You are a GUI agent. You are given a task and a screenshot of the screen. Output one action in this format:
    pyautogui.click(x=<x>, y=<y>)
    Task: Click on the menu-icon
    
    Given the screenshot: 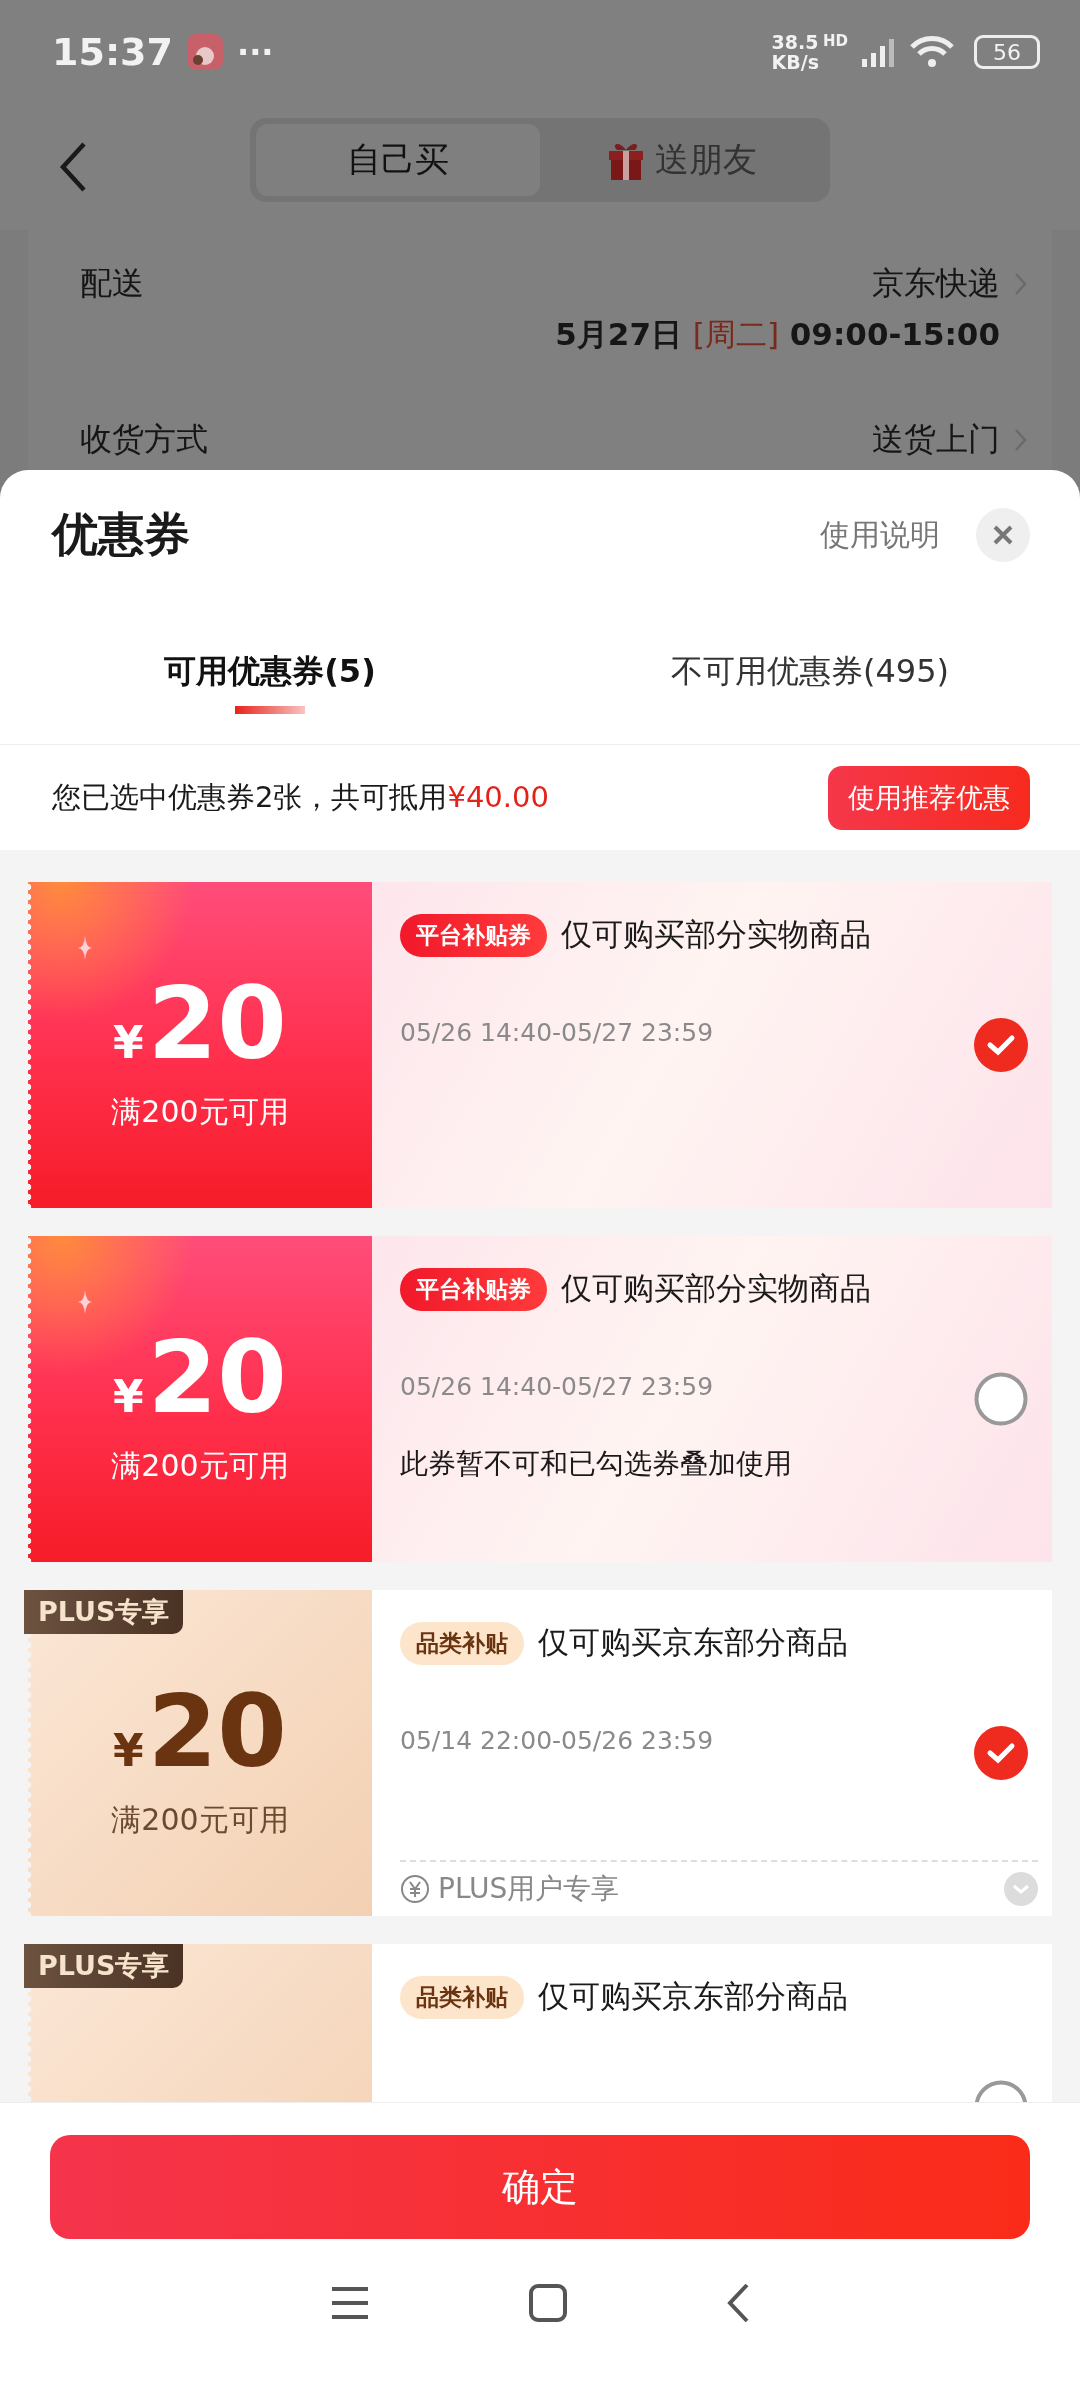 What is the action you would take?
    pyautogui.click(x=349, y=2303)
    